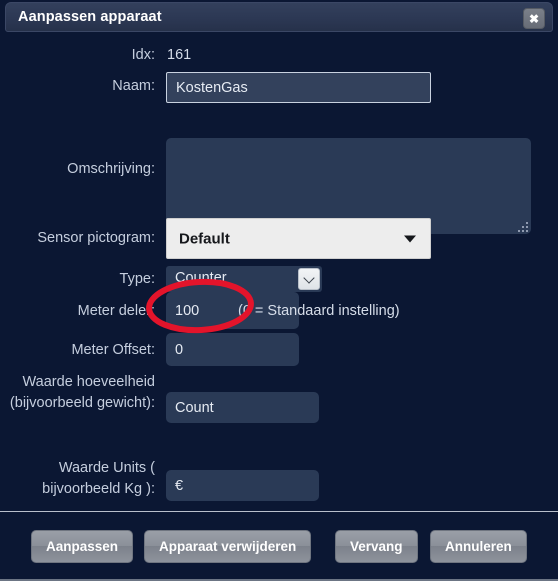  What do you see at coordinates (133, 86) in the screenshot?
I see `label-naam: Naam:` at bounding box center [133, 86].